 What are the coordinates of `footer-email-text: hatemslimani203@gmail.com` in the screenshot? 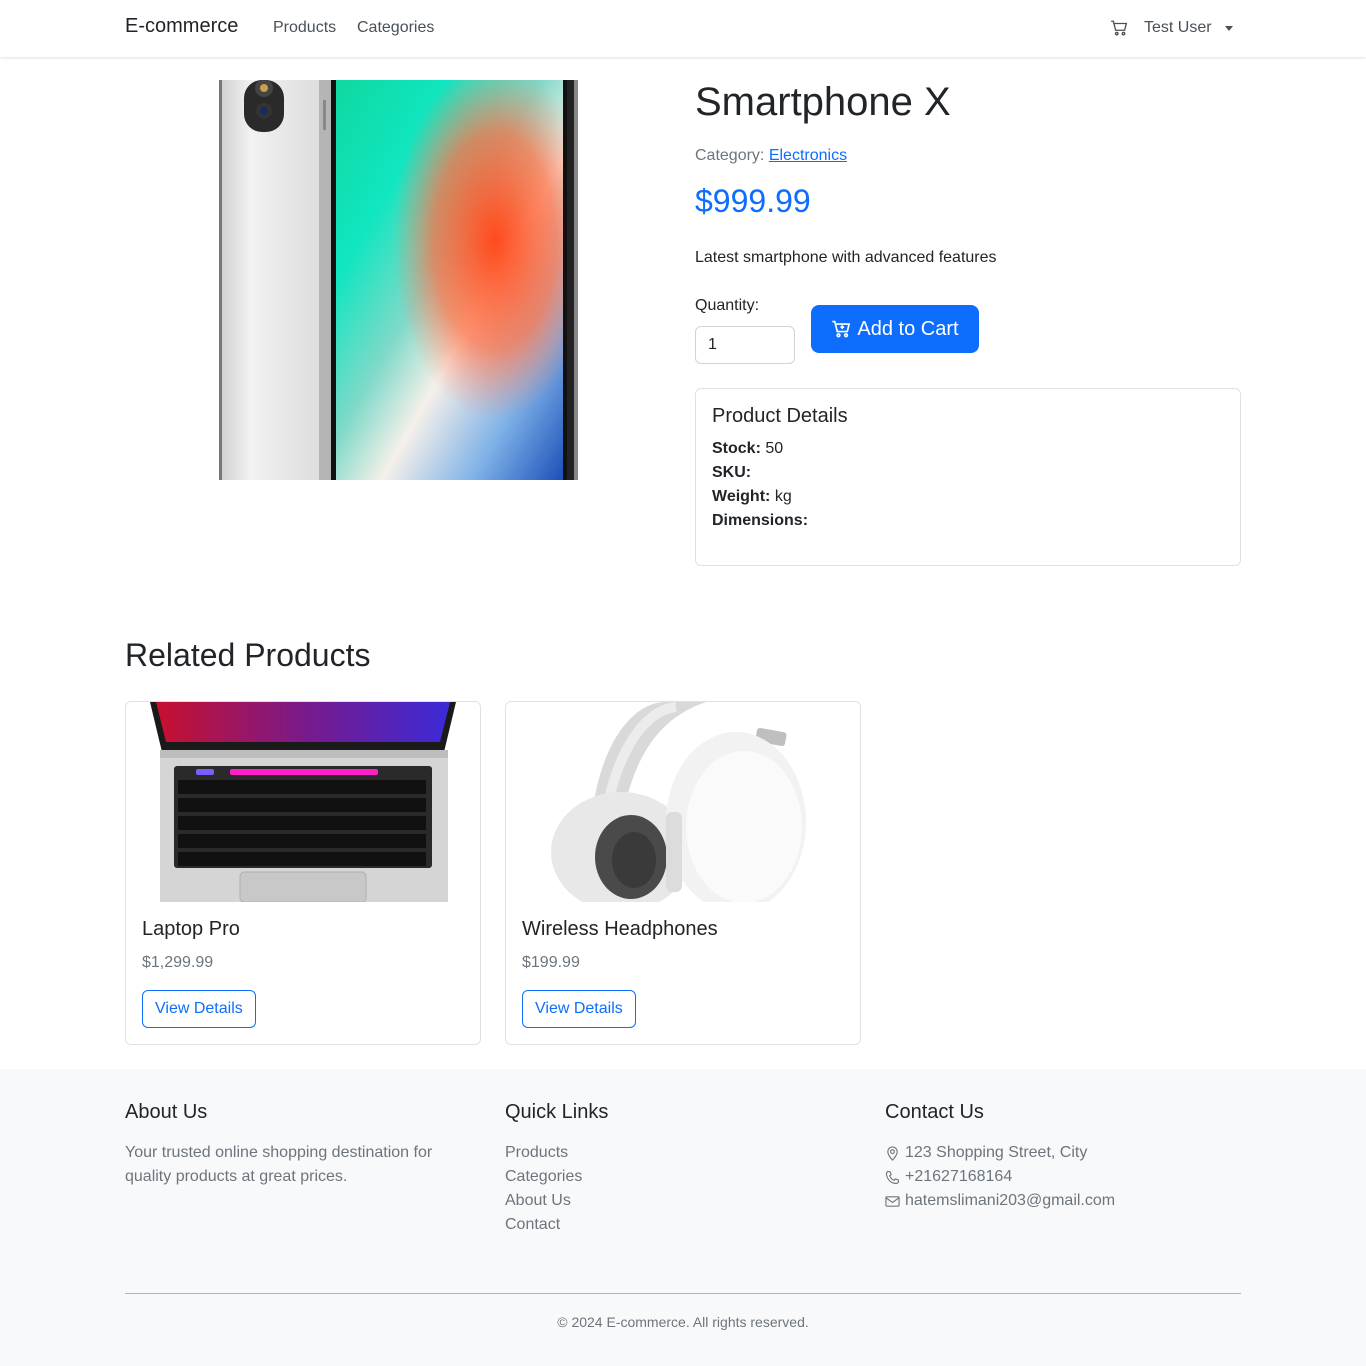 It's located at (1010, 1200).